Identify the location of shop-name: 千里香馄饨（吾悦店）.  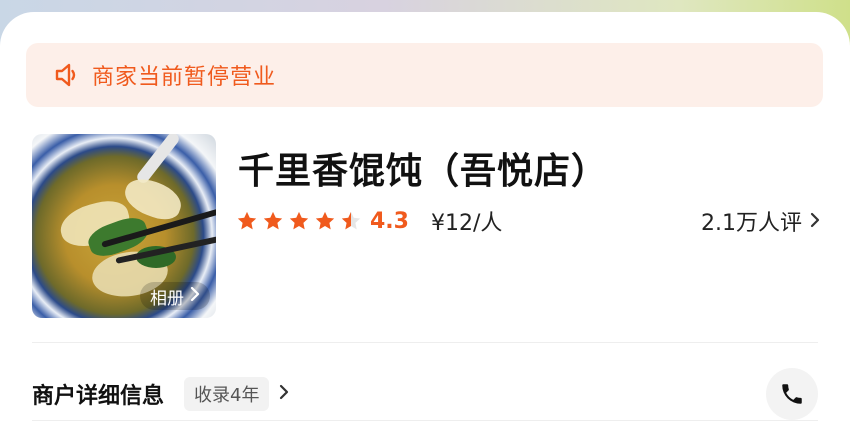
(423, 171).